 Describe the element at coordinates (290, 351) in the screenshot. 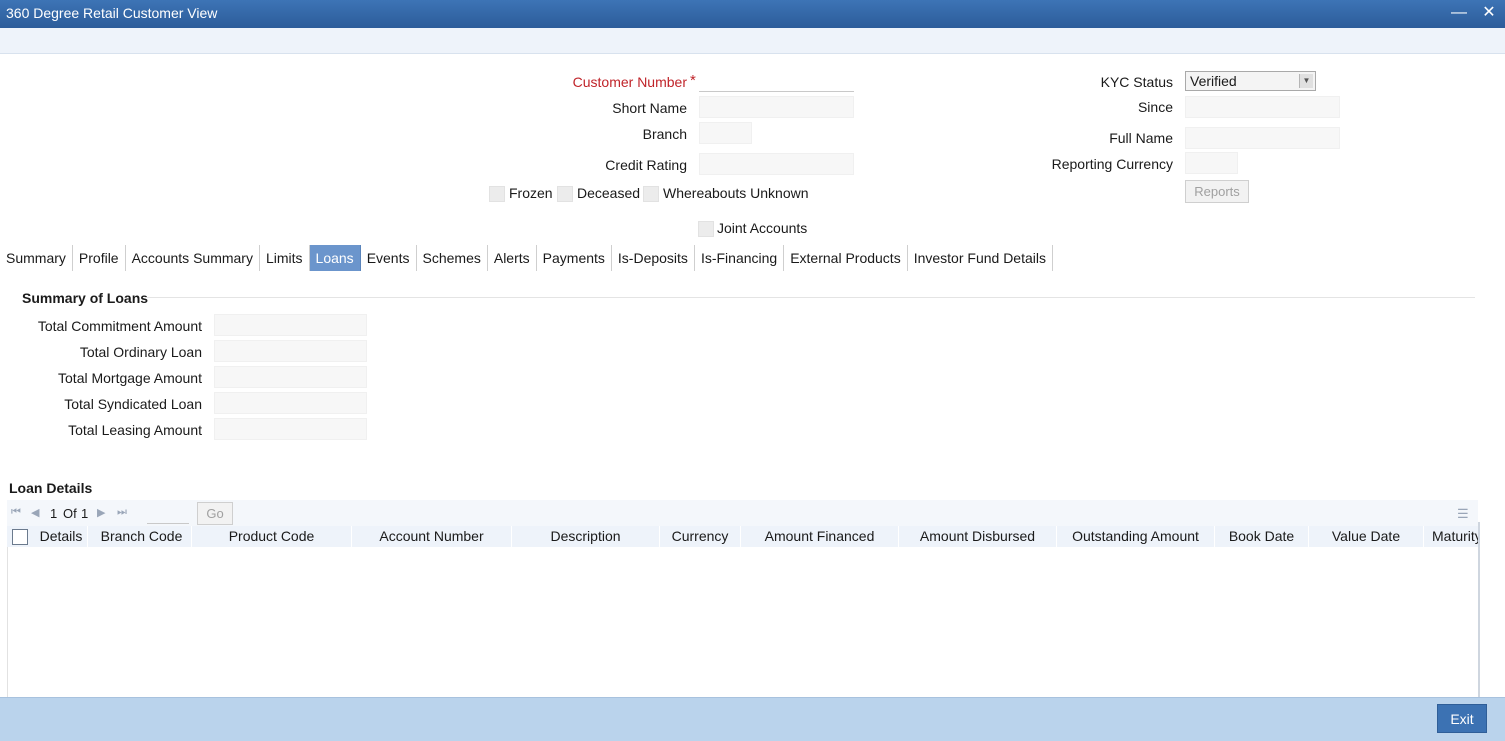

I see `total-ordinary-loan-field` at that location.